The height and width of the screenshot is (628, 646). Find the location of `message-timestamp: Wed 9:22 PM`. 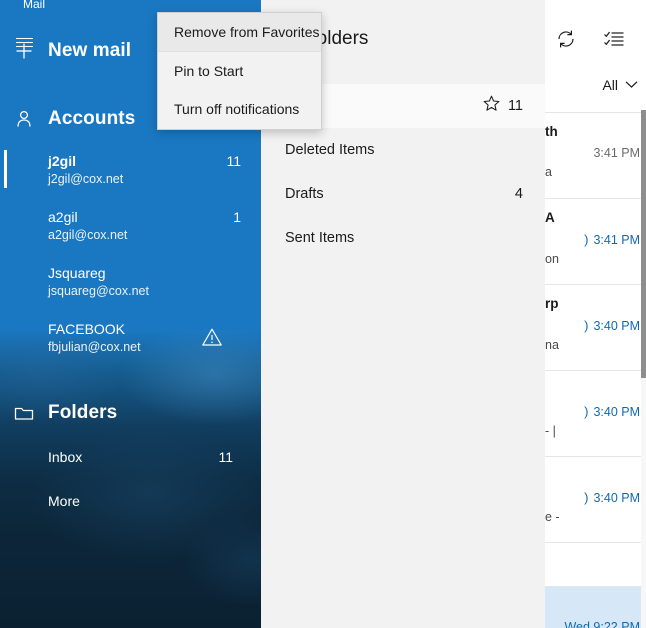

message-timestamp: Wed 9:22 PM is located at coordinates (602, 624).